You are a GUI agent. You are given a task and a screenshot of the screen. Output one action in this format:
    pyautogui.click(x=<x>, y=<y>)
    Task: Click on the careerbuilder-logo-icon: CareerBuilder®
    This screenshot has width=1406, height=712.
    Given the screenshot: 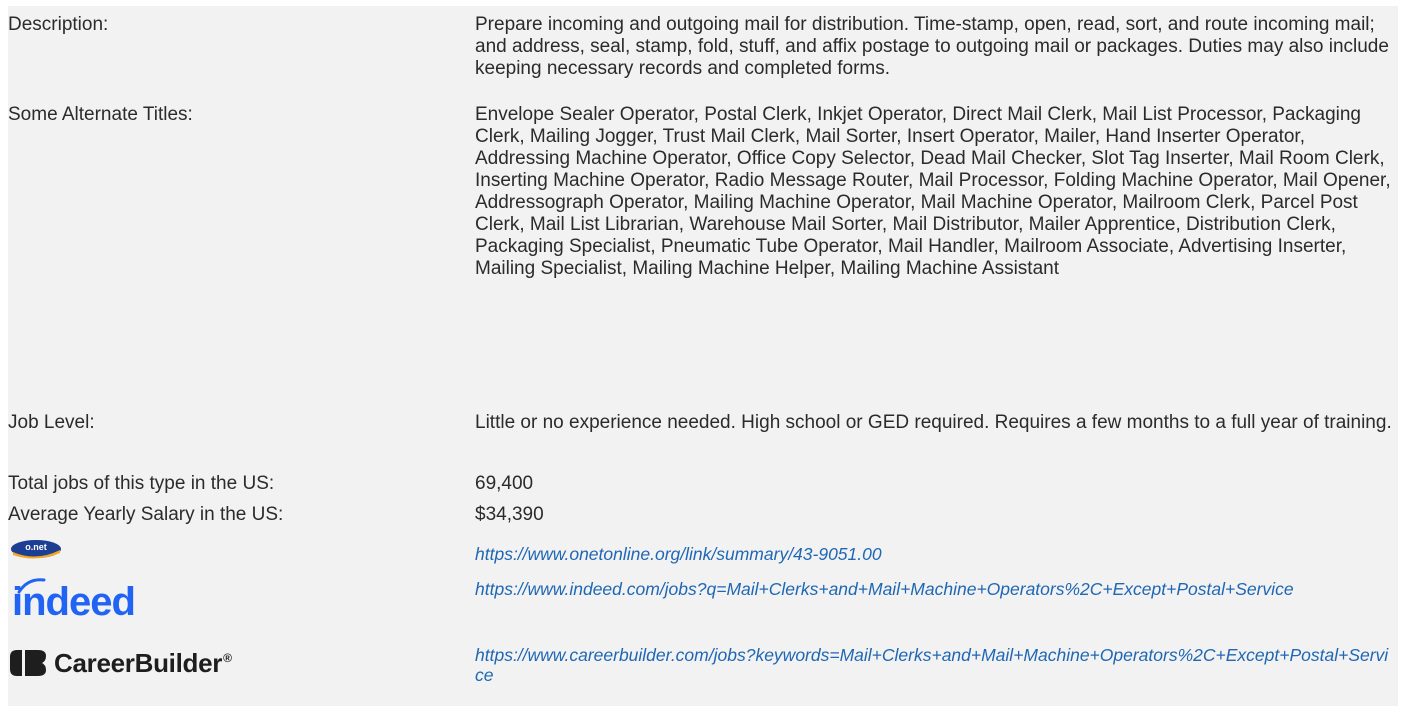 What is the action you would take?
    pyautogui.click(x=120, y=663)
    